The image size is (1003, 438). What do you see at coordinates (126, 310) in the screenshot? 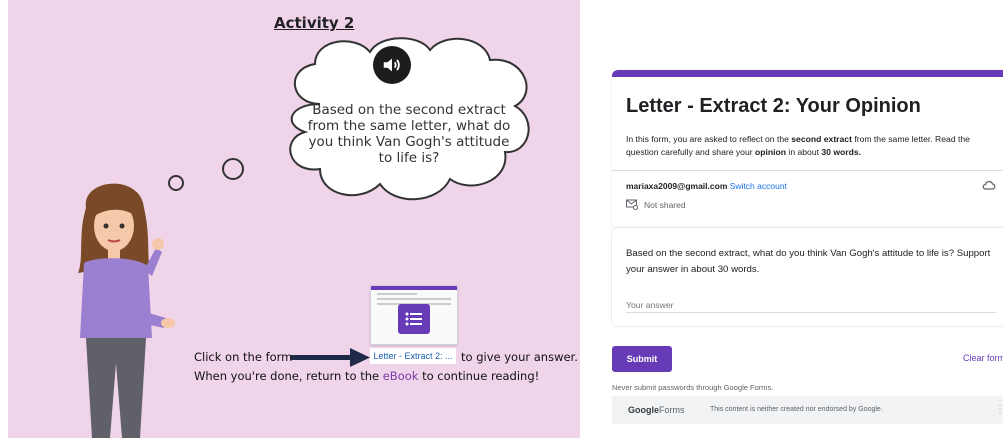
I see `character-illustration` at bounding box center [126, 310].